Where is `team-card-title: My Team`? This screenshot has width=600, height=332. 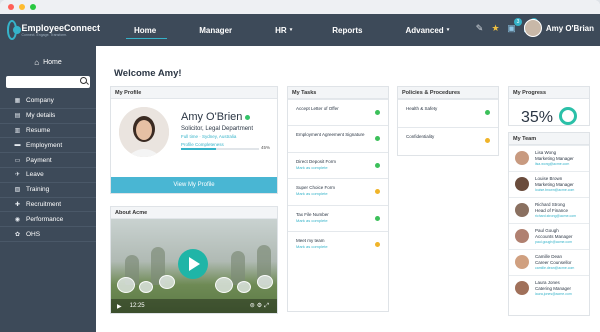 team-card-title: My Team is located at coordinates (549, 139).